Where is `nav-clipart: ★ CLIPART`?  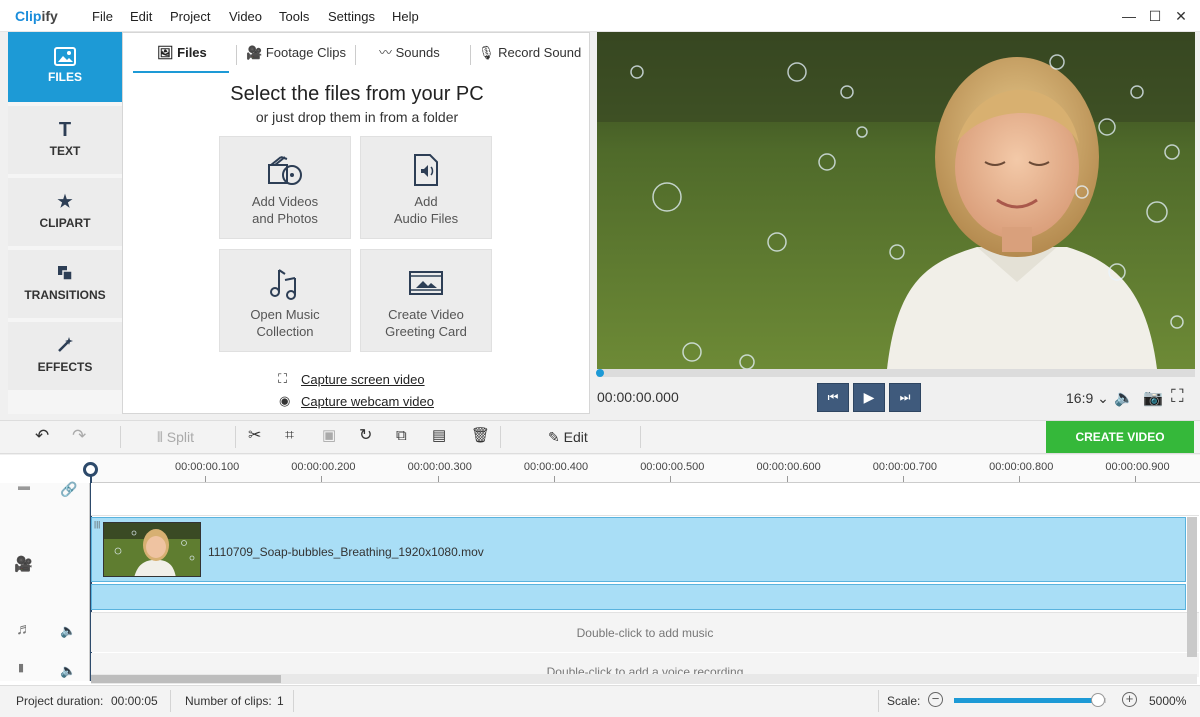 nav-clipart: ★ CLIPART is located at coordinates (65, 213).